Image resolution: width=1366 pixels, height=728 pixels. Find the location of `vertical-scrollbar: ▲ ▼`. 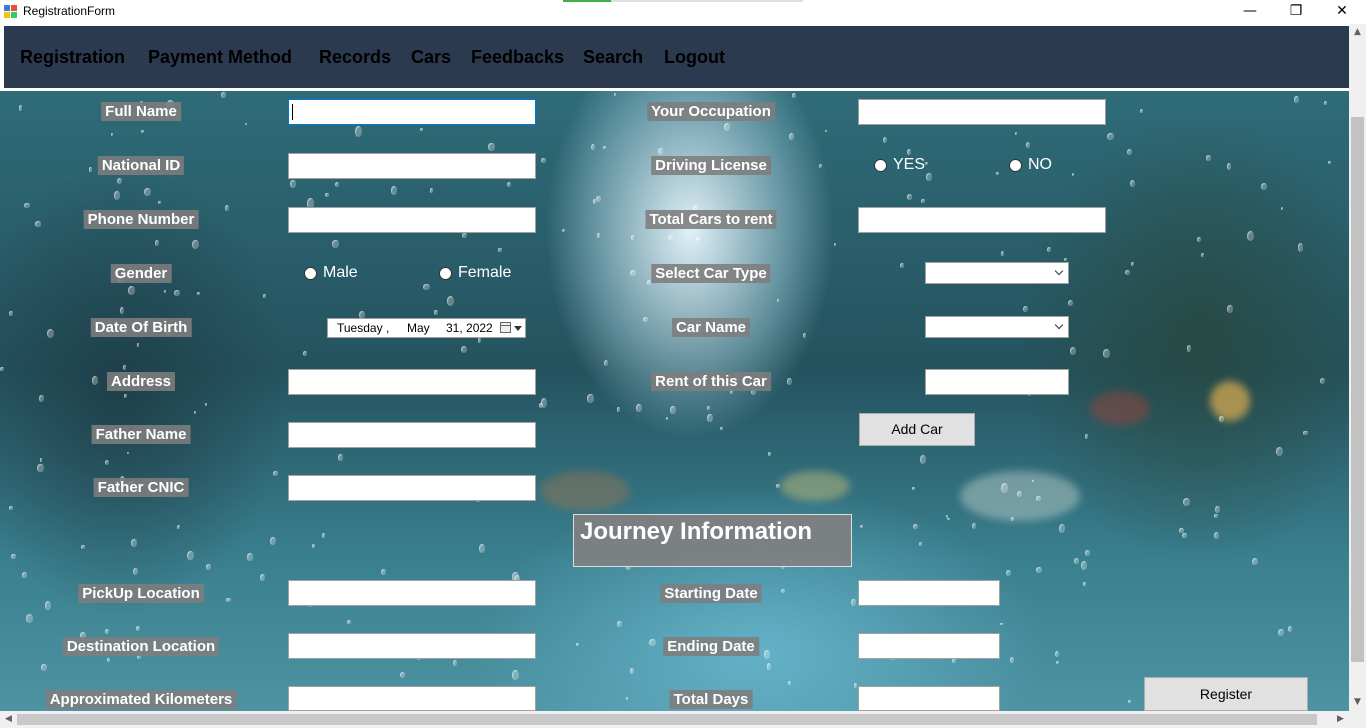

vertical-scrollbar: ▲ ▼ is located at coordinates (1357, 367).